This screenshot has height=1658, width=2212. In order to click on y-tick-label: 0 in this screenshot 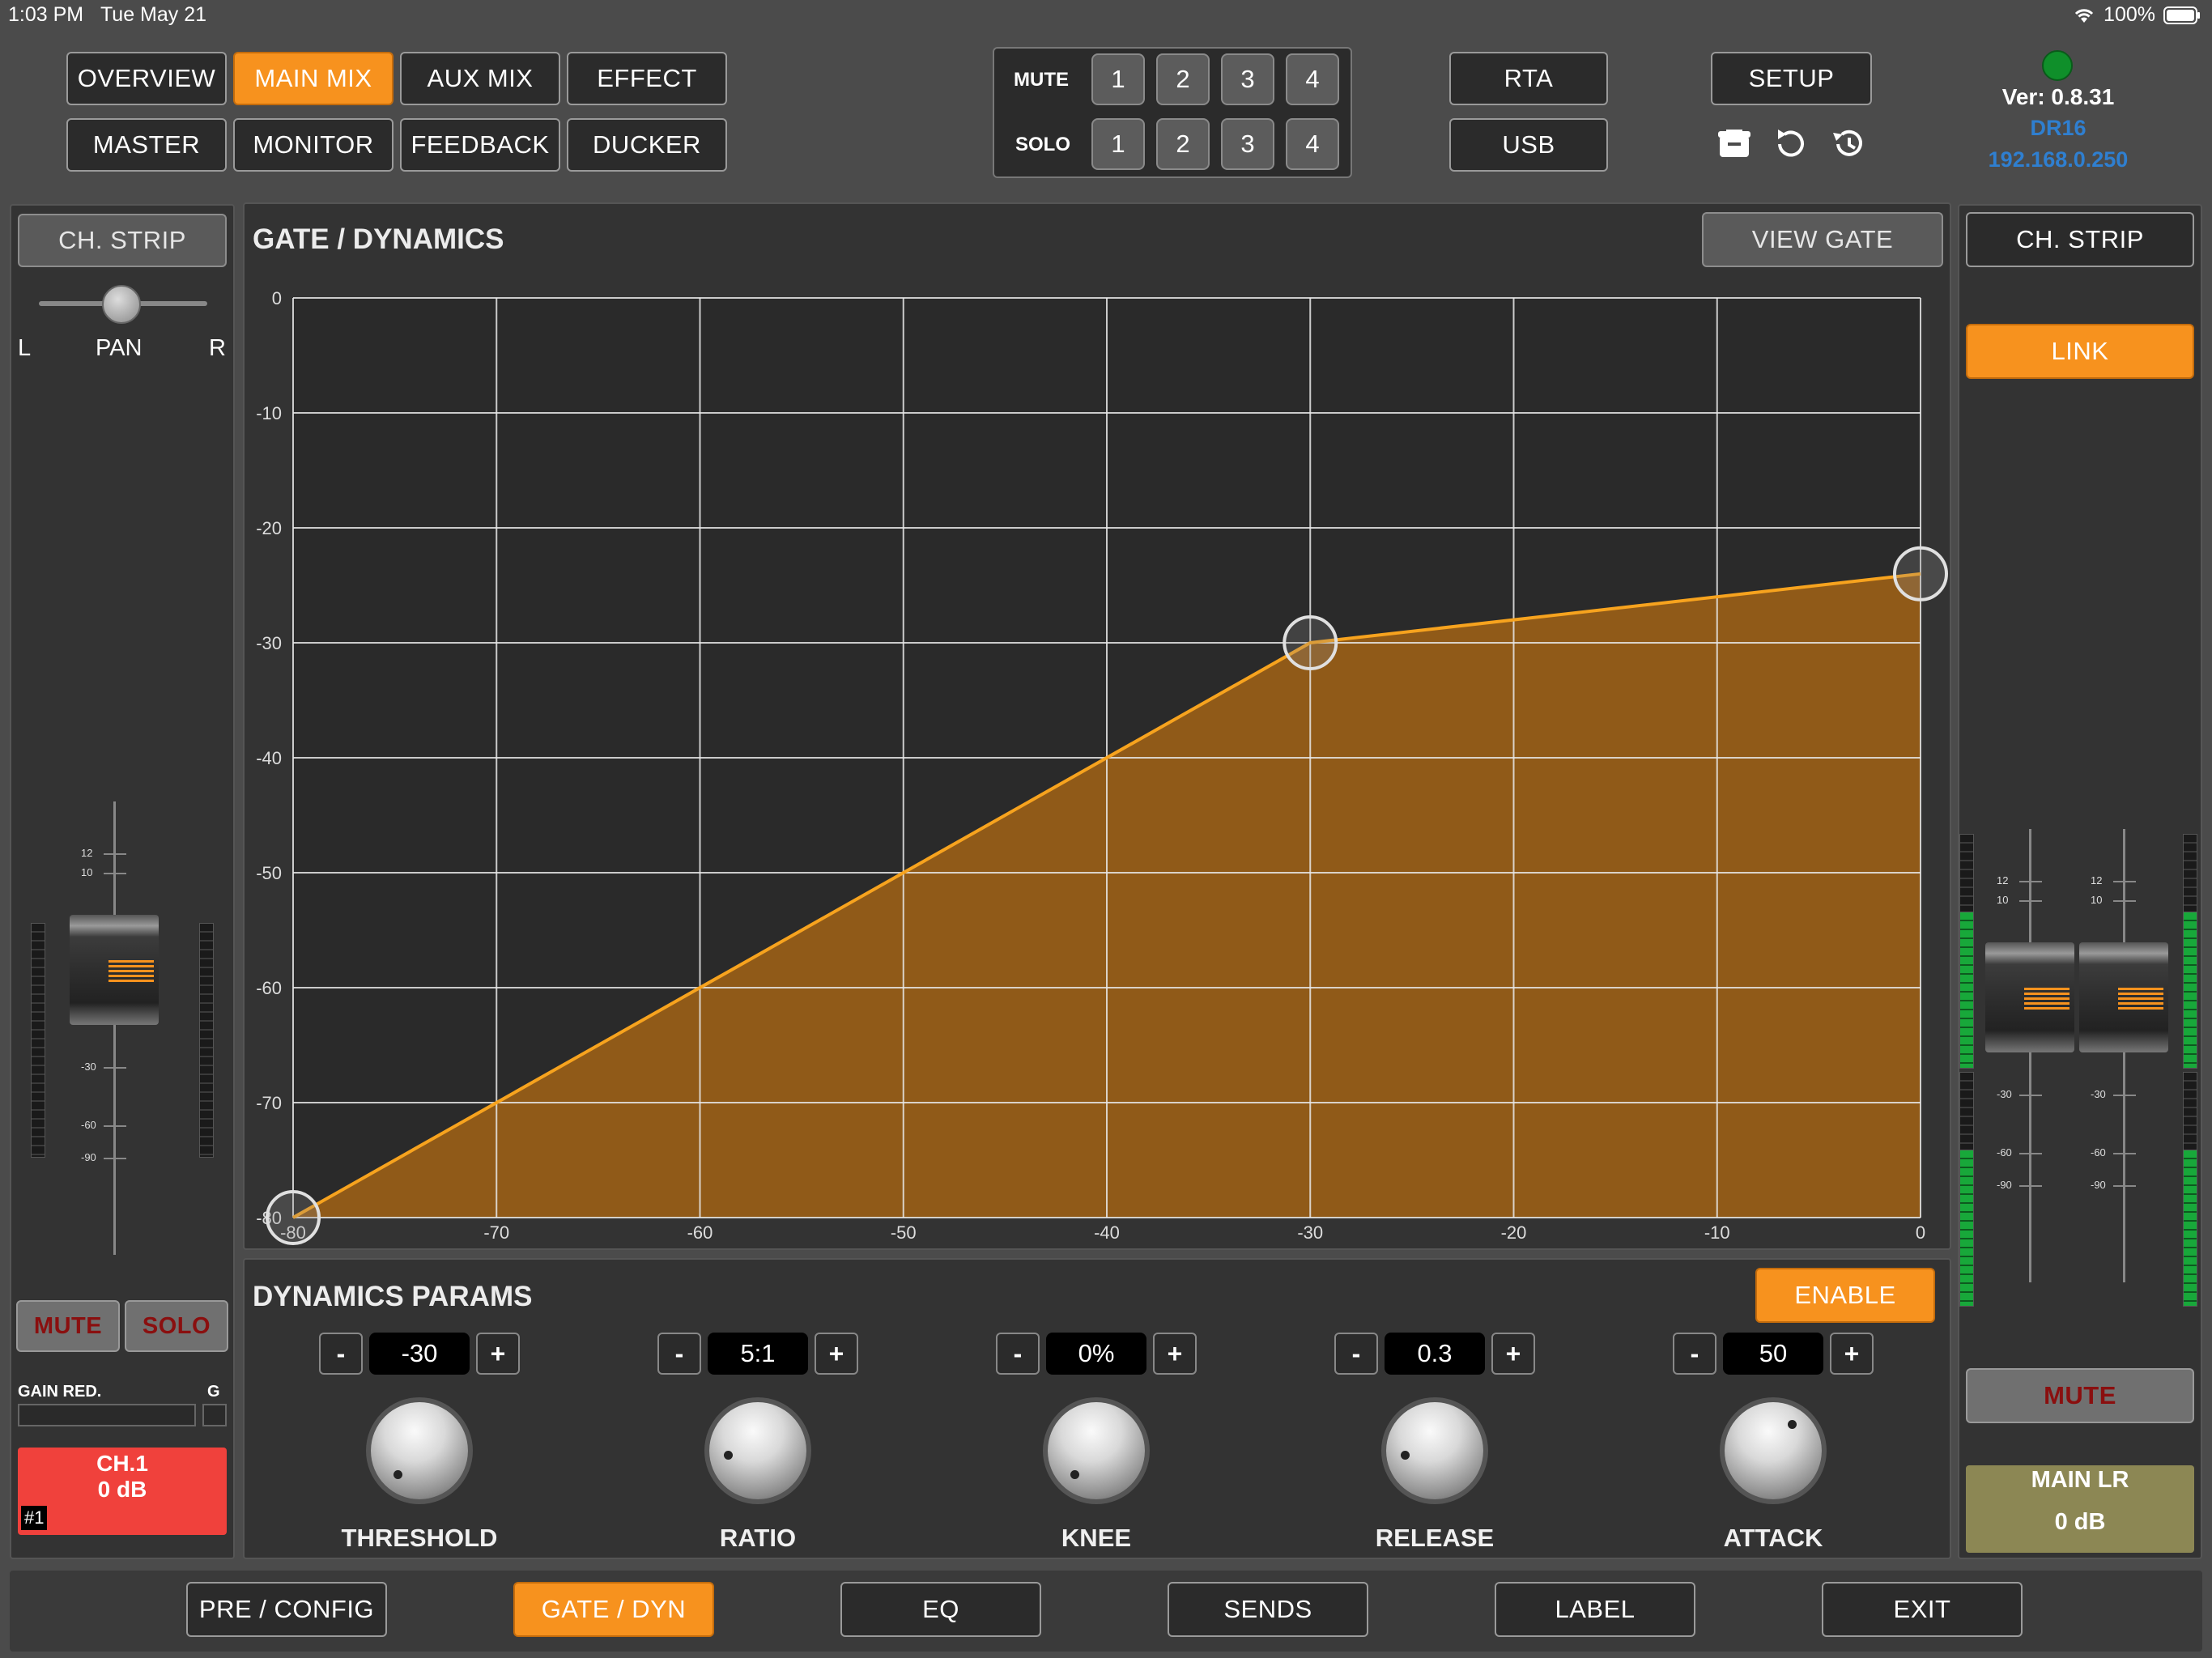, I will do `click(277, 298)`.